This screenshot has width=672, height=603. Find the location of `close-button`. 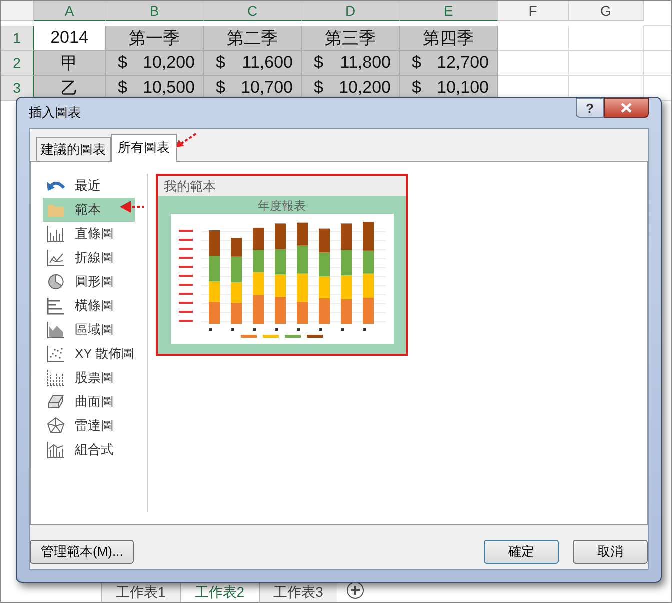

close-button is located at coordinates (626, 108).